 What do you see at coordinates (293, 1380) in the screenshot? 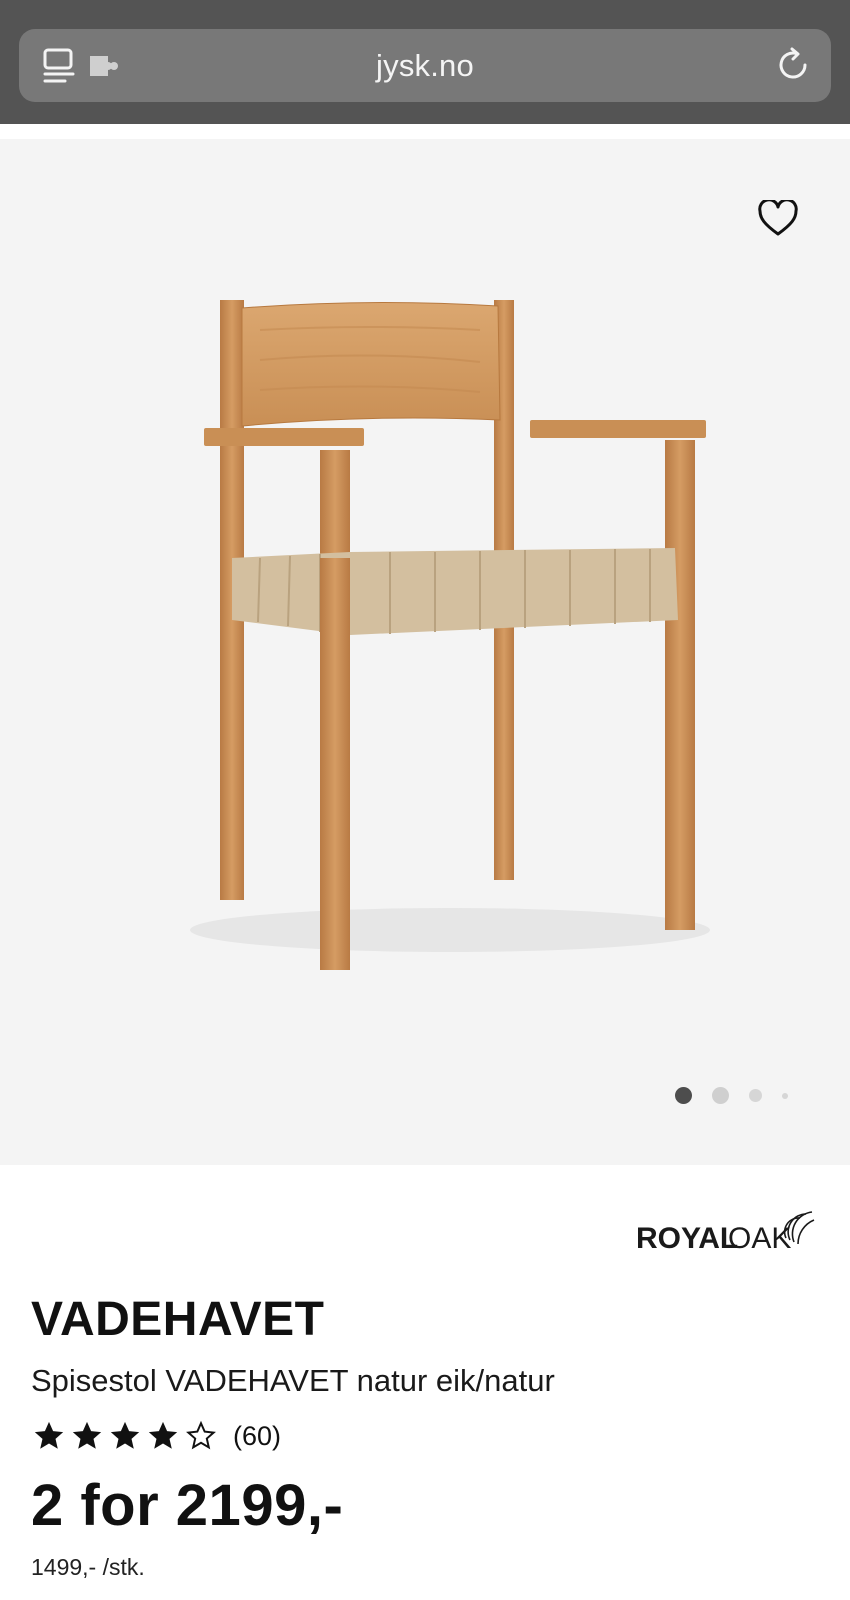
I see `product-subtitle: Spisestol VADEHAVET natur eik/natur` at bounding box center [293, 1380].